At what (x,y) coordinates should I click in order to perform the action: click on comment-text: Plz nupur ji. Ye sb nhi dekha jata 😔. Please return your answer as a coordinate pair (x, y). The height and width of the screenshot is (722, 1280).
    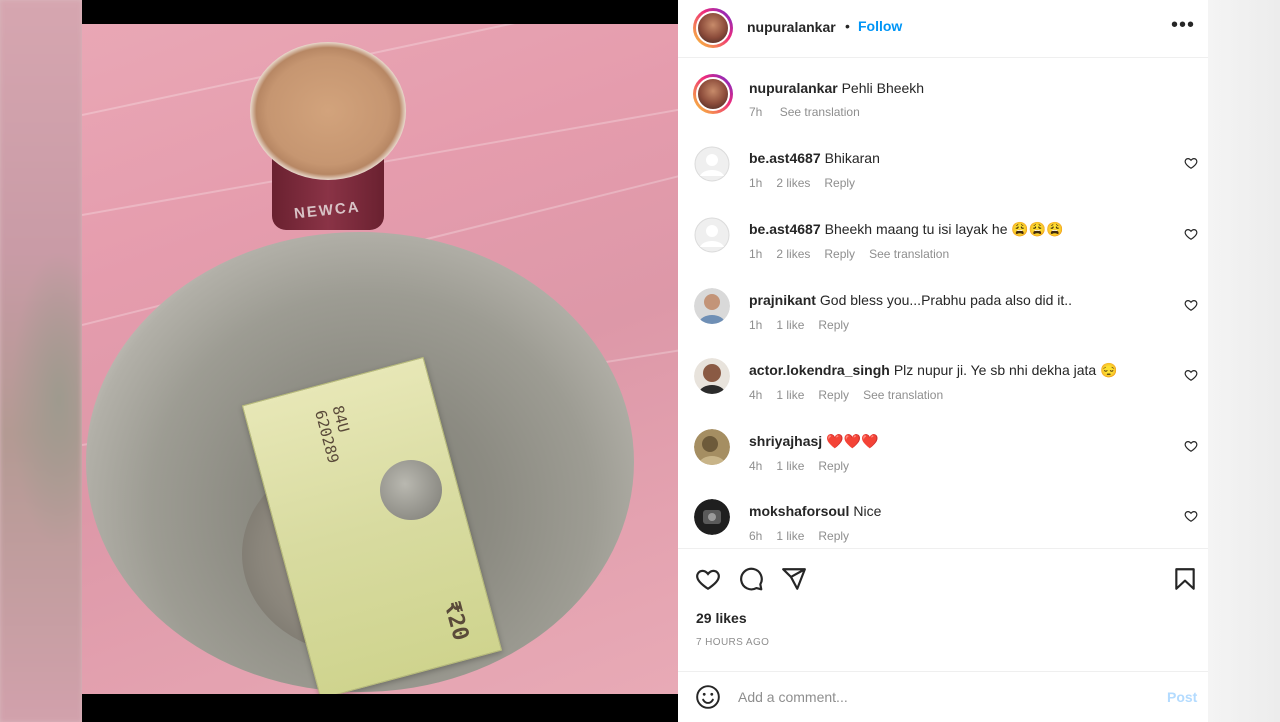
    Looking at the image, I should click on (1005, 370).